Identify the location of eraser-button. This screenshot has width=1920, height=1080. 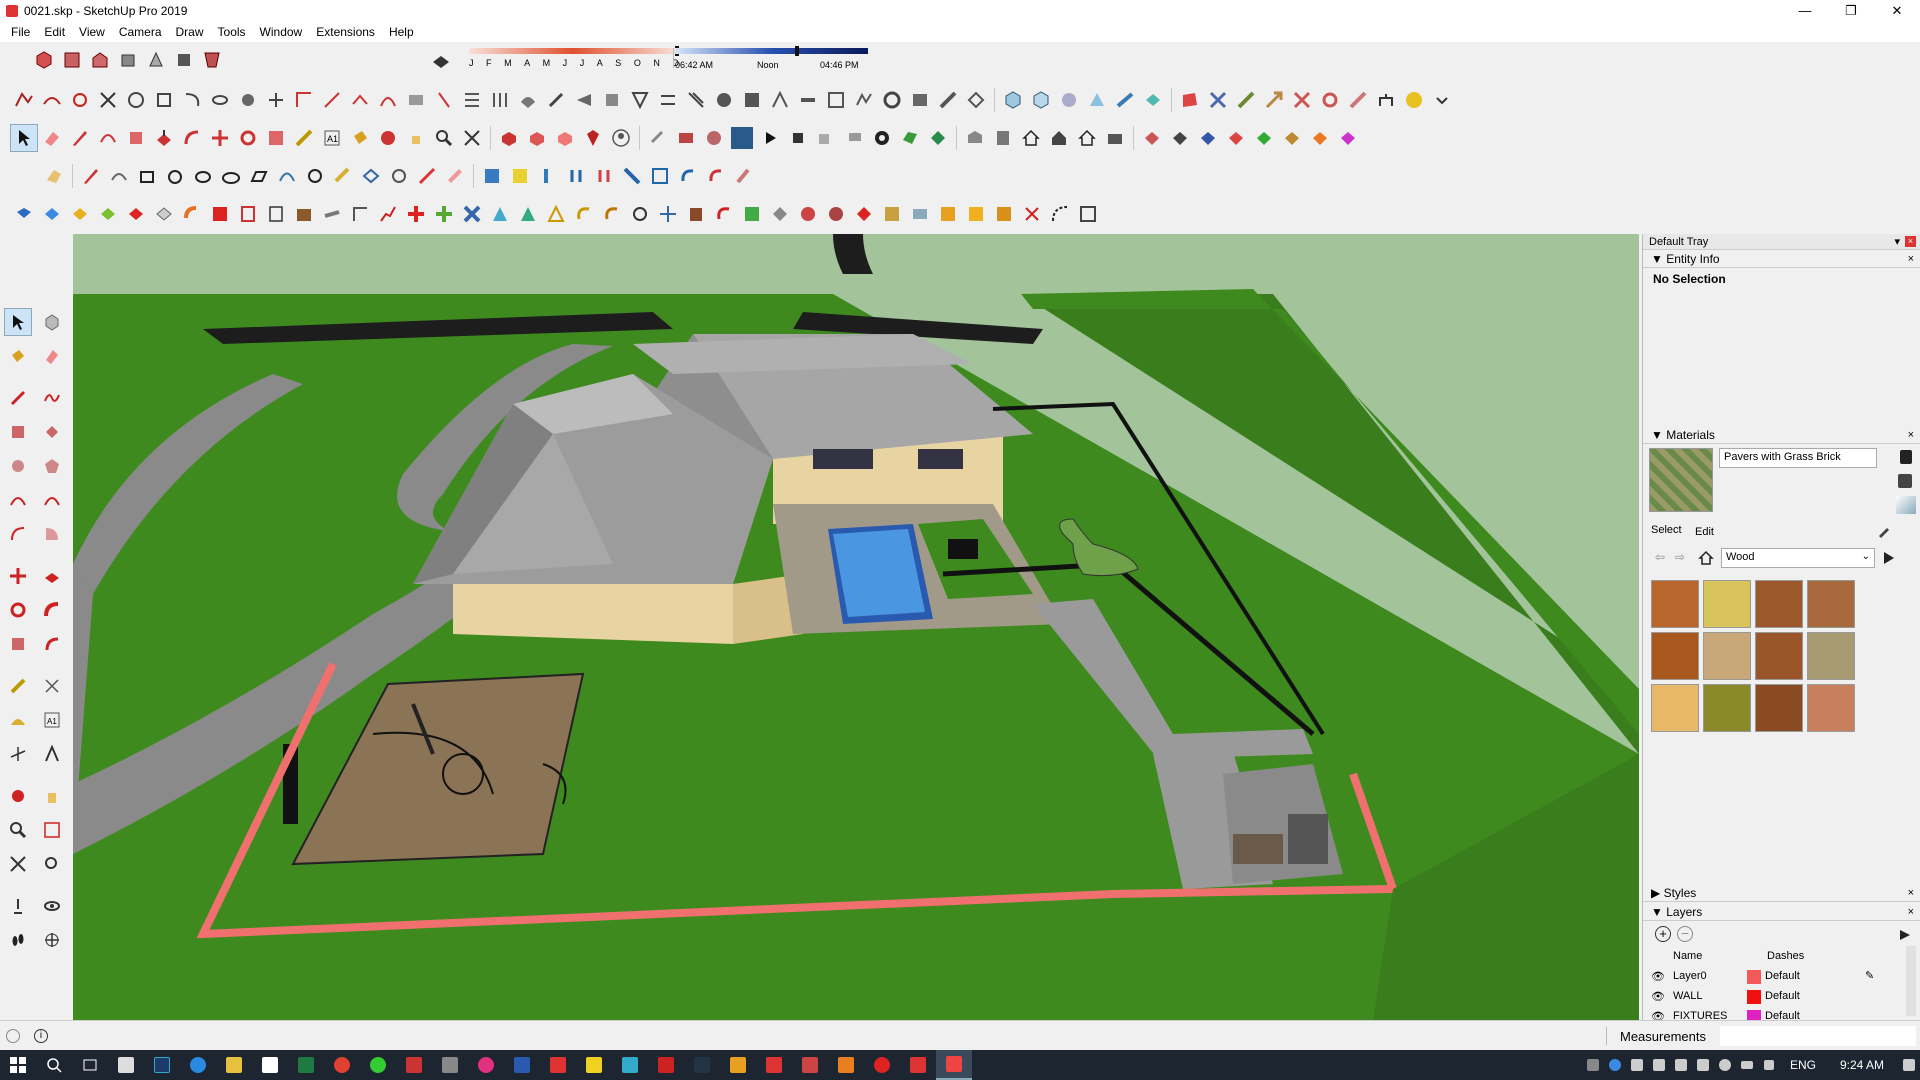
(52, 138).